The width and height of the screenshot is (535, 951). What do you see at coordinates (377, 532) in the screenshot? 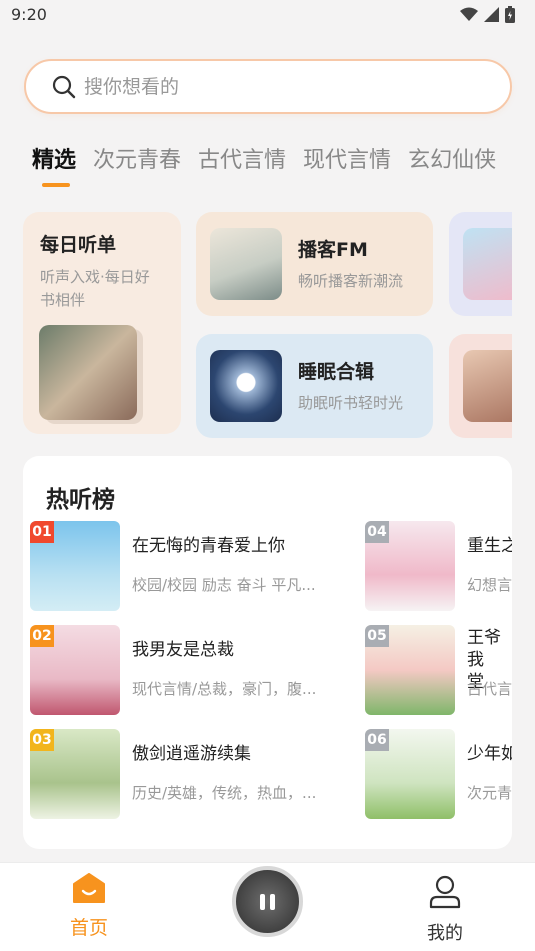
I see `rank-badge: 04` at bounding box center [377, 532].